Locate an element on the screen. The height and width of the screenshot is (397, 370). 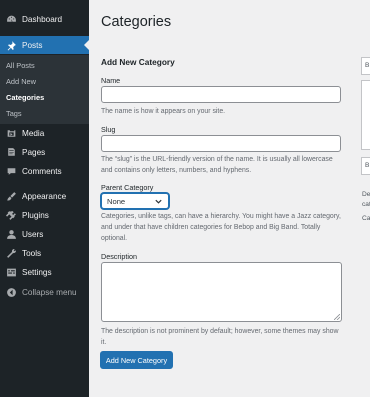
description-textarea is located at coordinates (221, 292).